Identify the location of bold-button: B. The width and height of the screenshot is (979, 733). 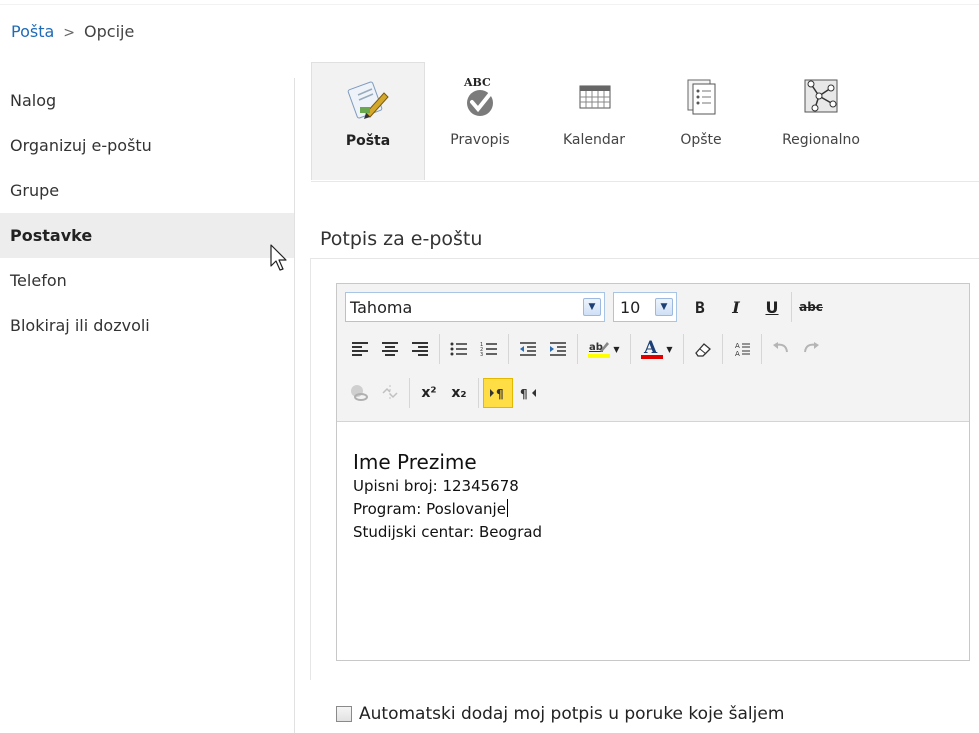
(700, 307).